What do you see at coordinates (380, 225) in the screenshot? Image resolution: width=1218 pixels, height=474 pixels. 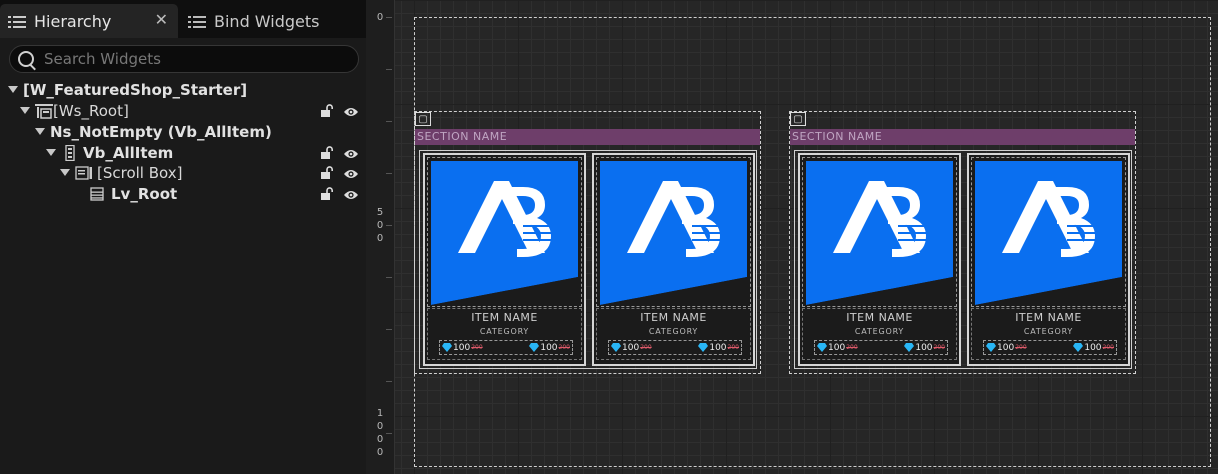 I see `ruler-mark-500: 5 0 0` at bounding box center [380, 225].